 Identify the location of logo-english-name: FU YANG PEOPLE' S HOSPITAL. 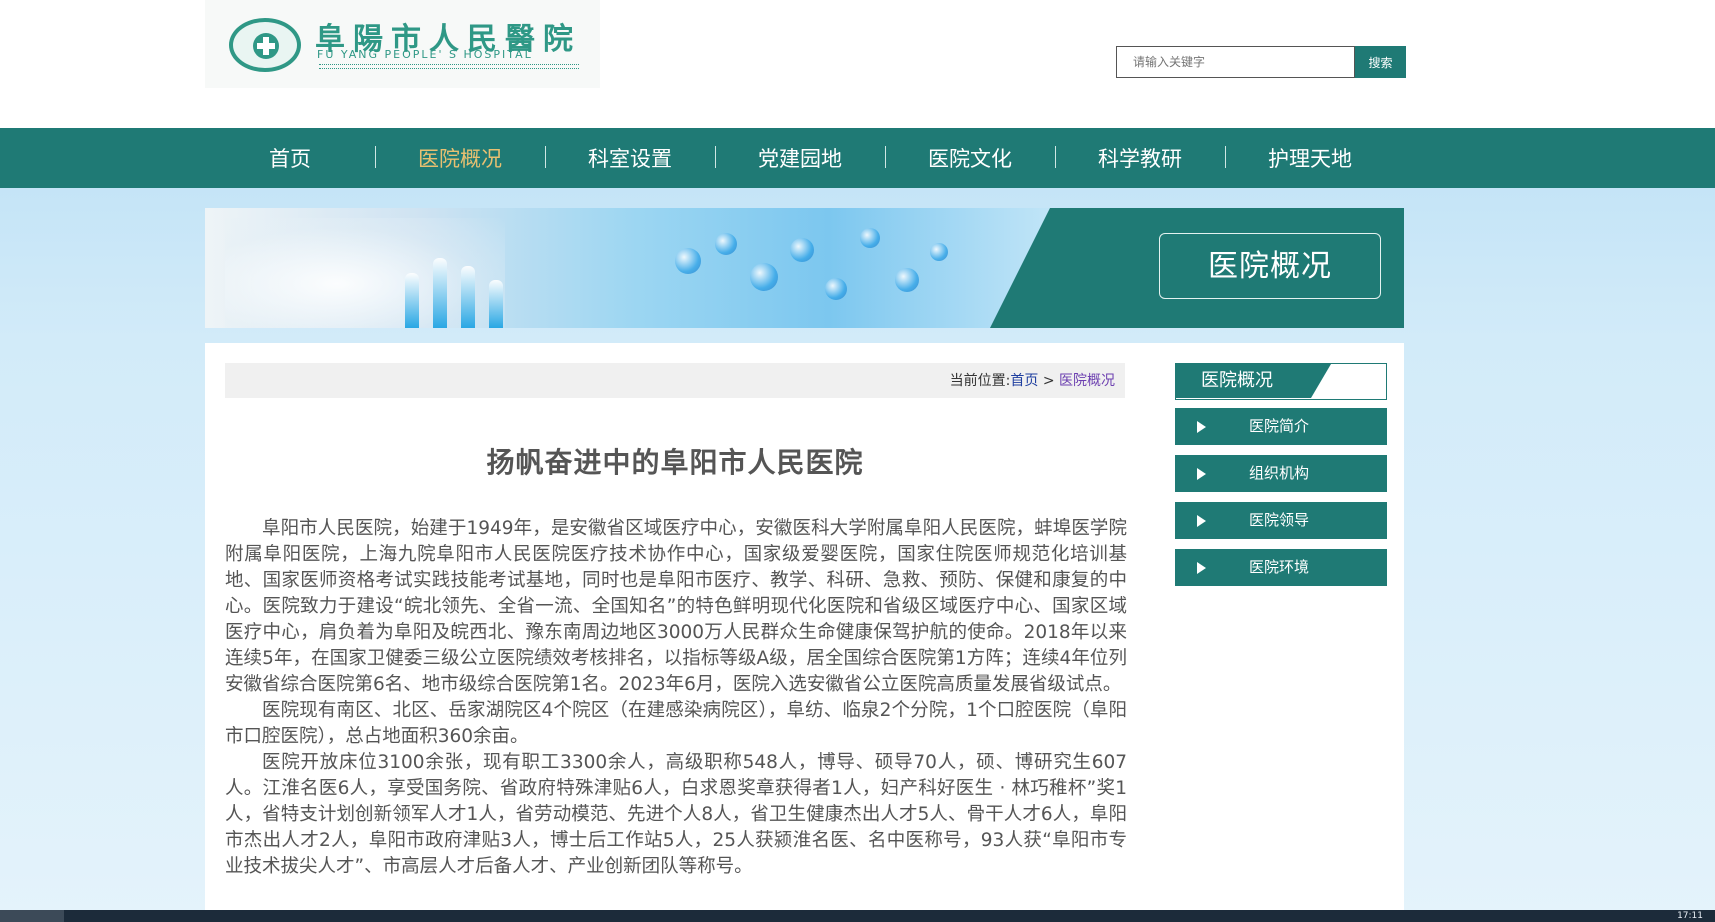
(425, 54).